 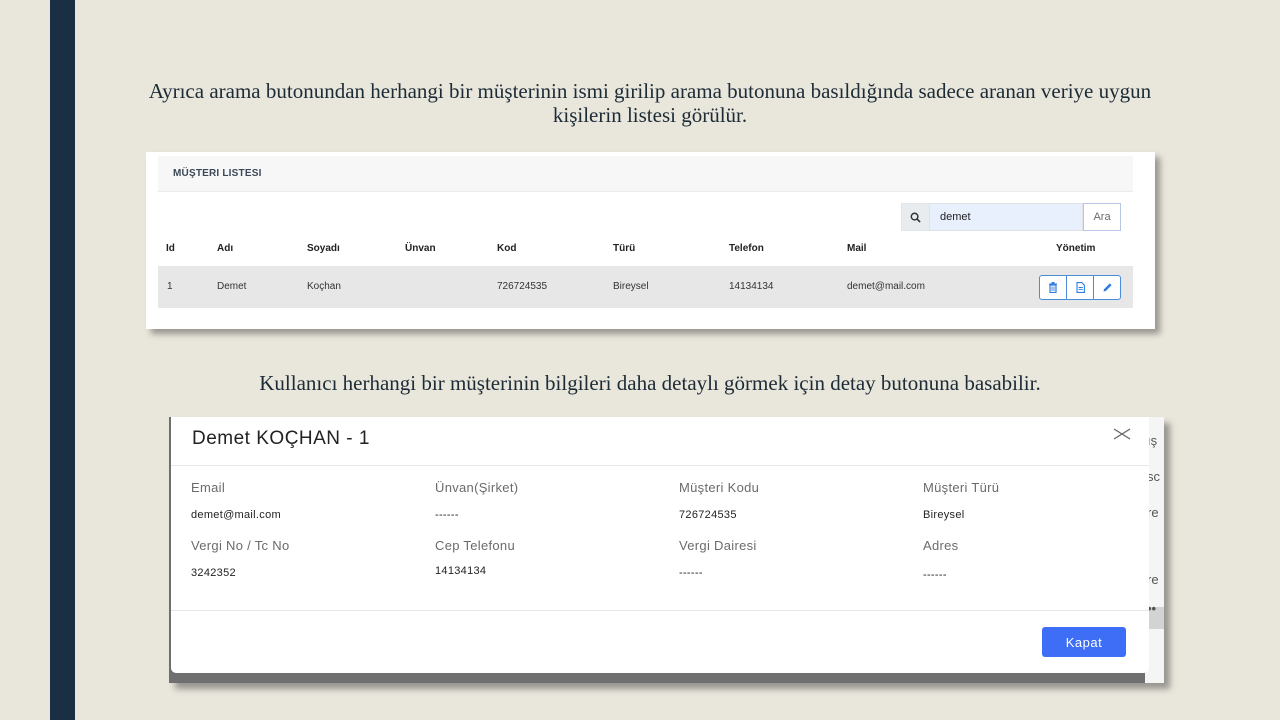 What do you see at coordinates (751, 286) in the screenshot?
I see `cell-telefon: 14134134` at bounding box center [751, 286].